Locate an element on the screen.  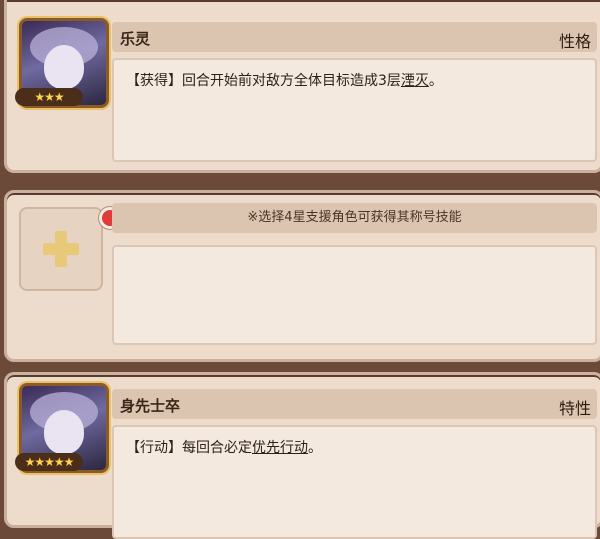
description-text: 【行动】每回合必定 is located at coordinates (189, 448).